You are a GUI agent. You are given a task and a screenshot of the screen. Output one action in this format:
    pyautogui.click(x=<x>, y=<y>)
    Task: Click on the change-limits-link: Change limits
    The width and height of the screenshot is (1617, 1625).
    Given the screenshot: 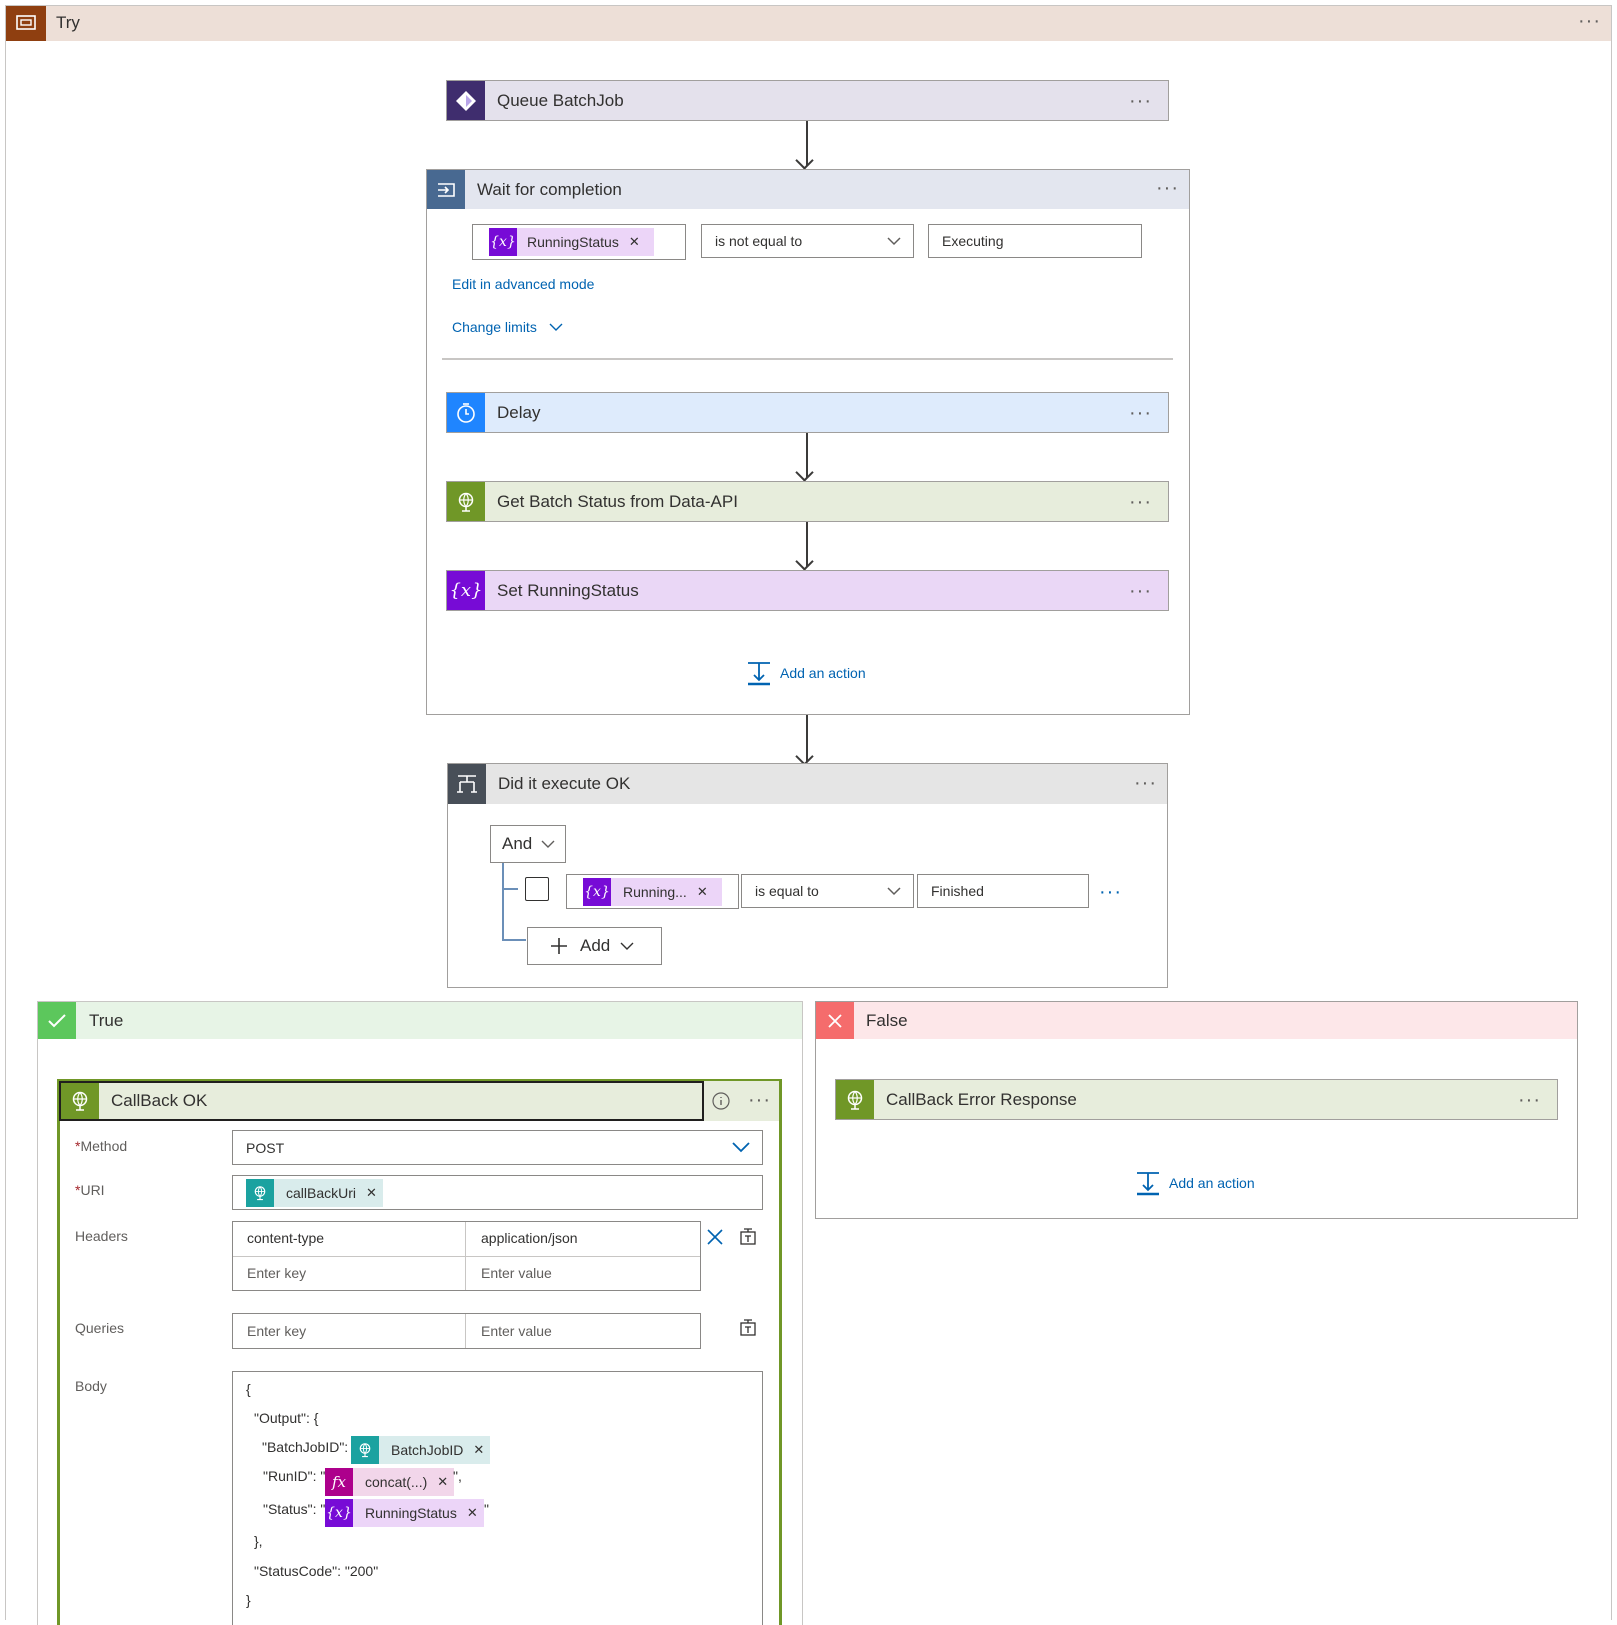 What is the action you would take?
    pyautogui.click(x=507, y=327)
    